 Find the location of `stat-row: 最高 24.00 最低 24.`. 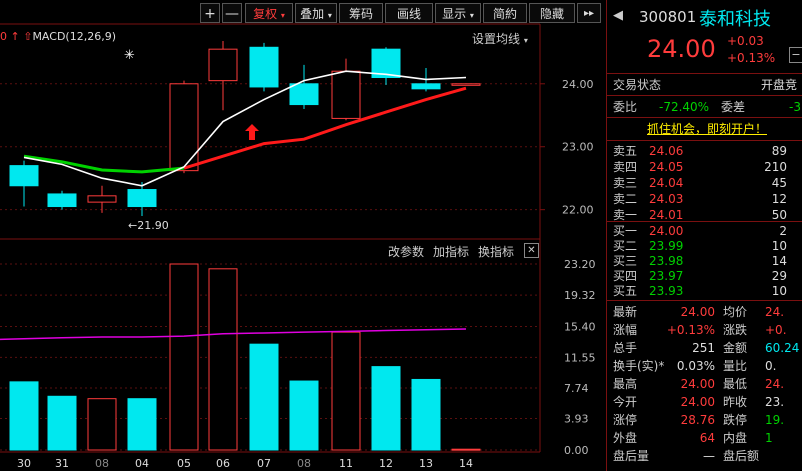

stat-row: 最高 24.00 最低 24. is located at coordinates (704, 384).